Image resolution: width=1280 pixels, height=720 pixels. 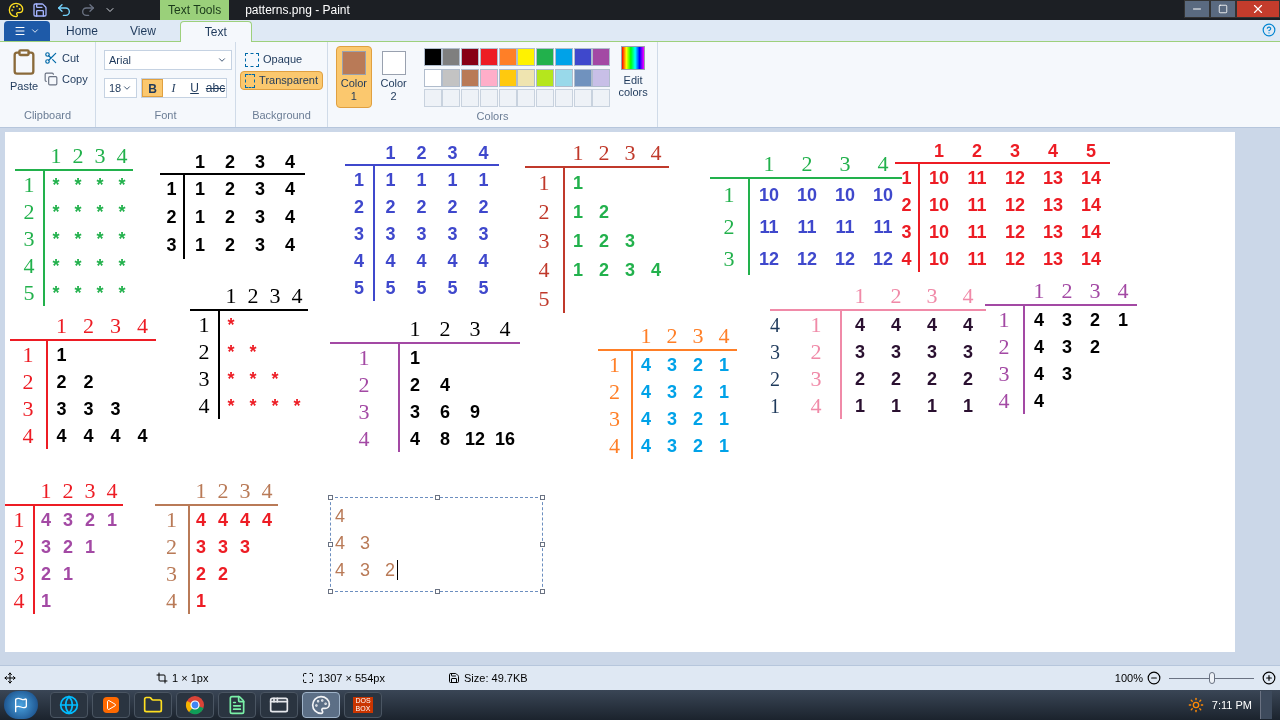 I want to click on cut-button: Cut, so click(x=66, y=58).